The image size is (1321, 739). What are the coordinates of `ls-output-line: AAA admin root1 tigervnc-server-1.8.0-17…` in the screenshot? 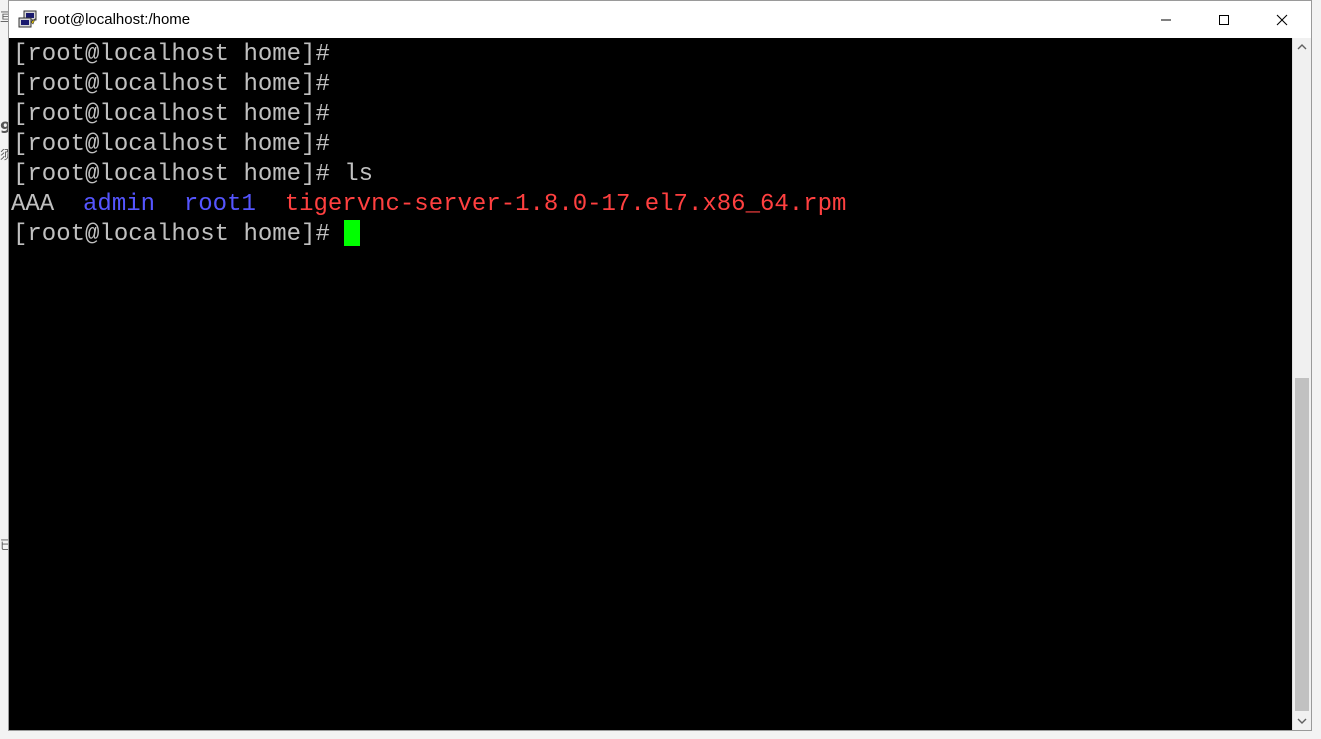 It's located at (428, 205).